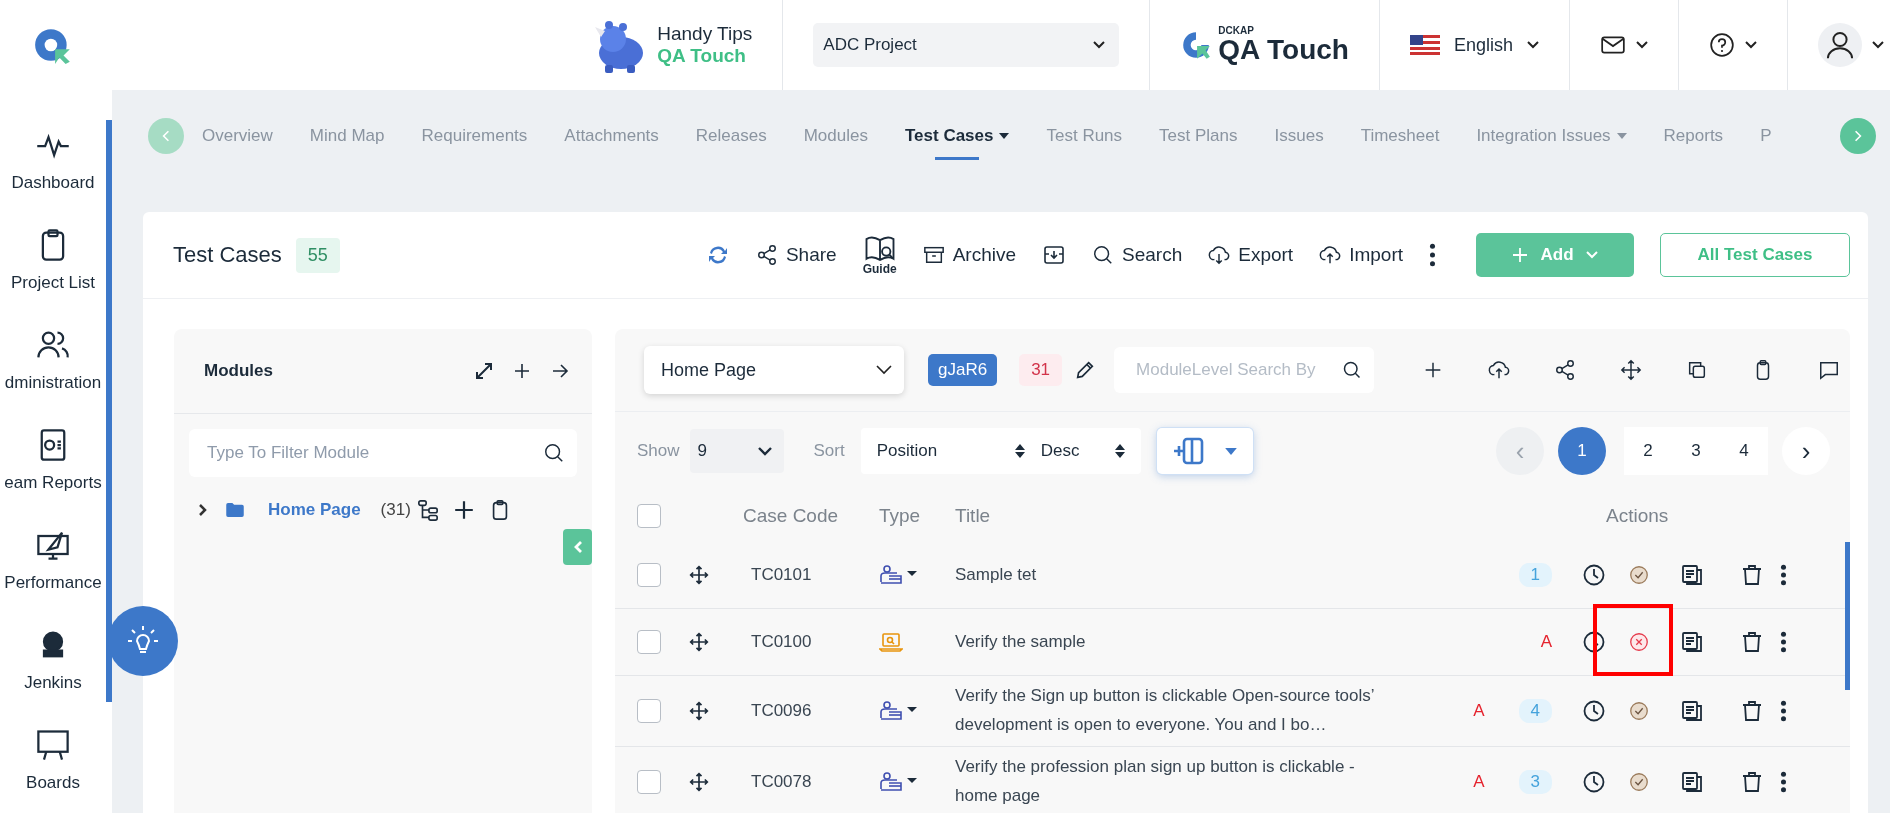  Describe the element at coordinates (53, 760) in the screenshot. I see `sidebar-item: Boards` at that location.